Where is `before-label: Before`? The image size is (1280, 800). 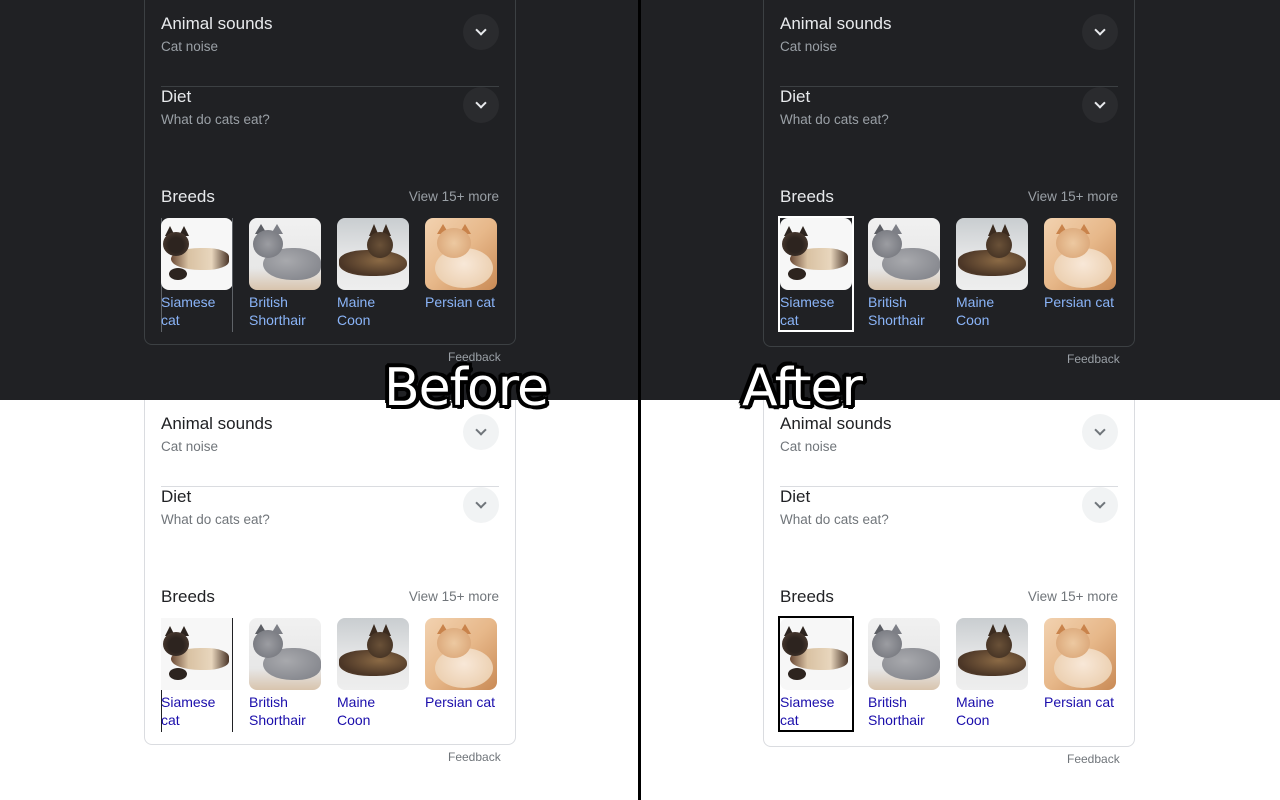 before-label: Before is located at coordinates (466, 388).